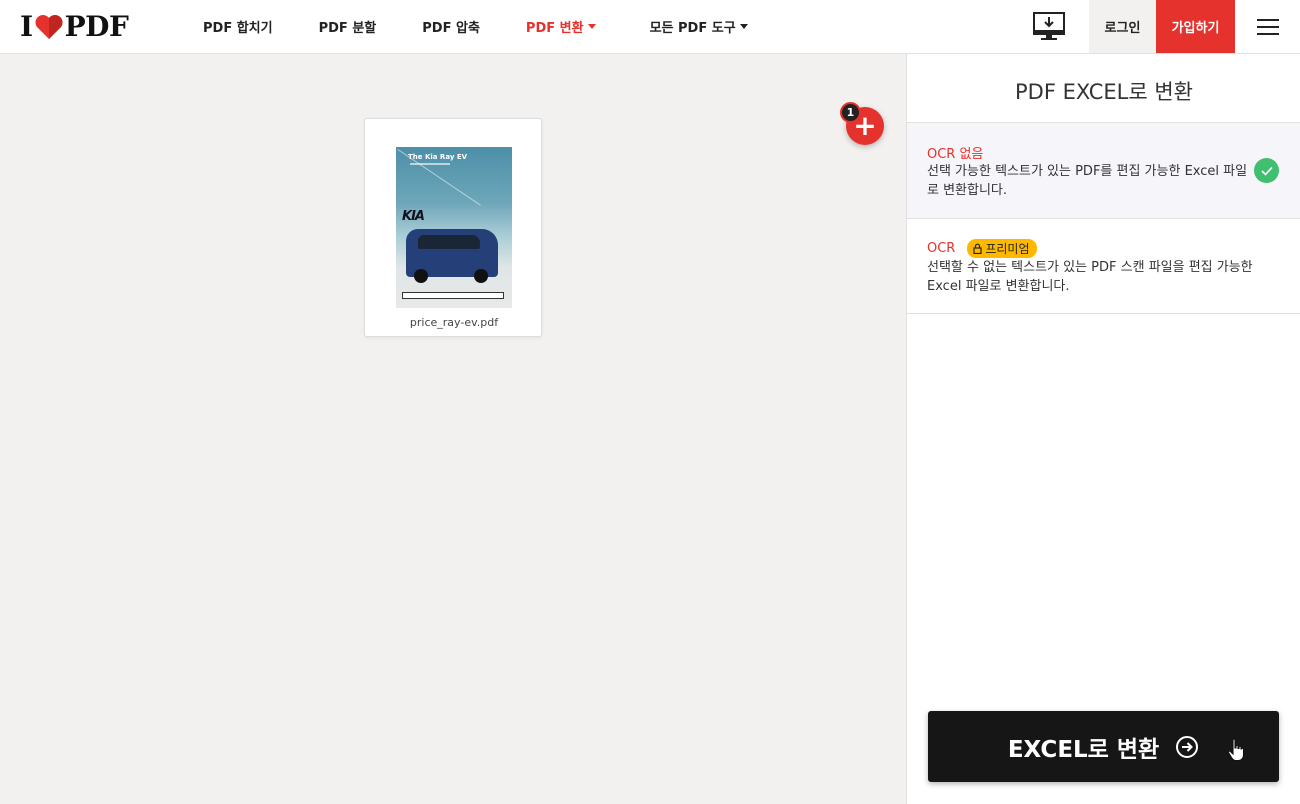 The width and height of the screenshot is (1300, 804). I want to click on nav-all-tools: 모든 PDF 도구, so click(699, 26).